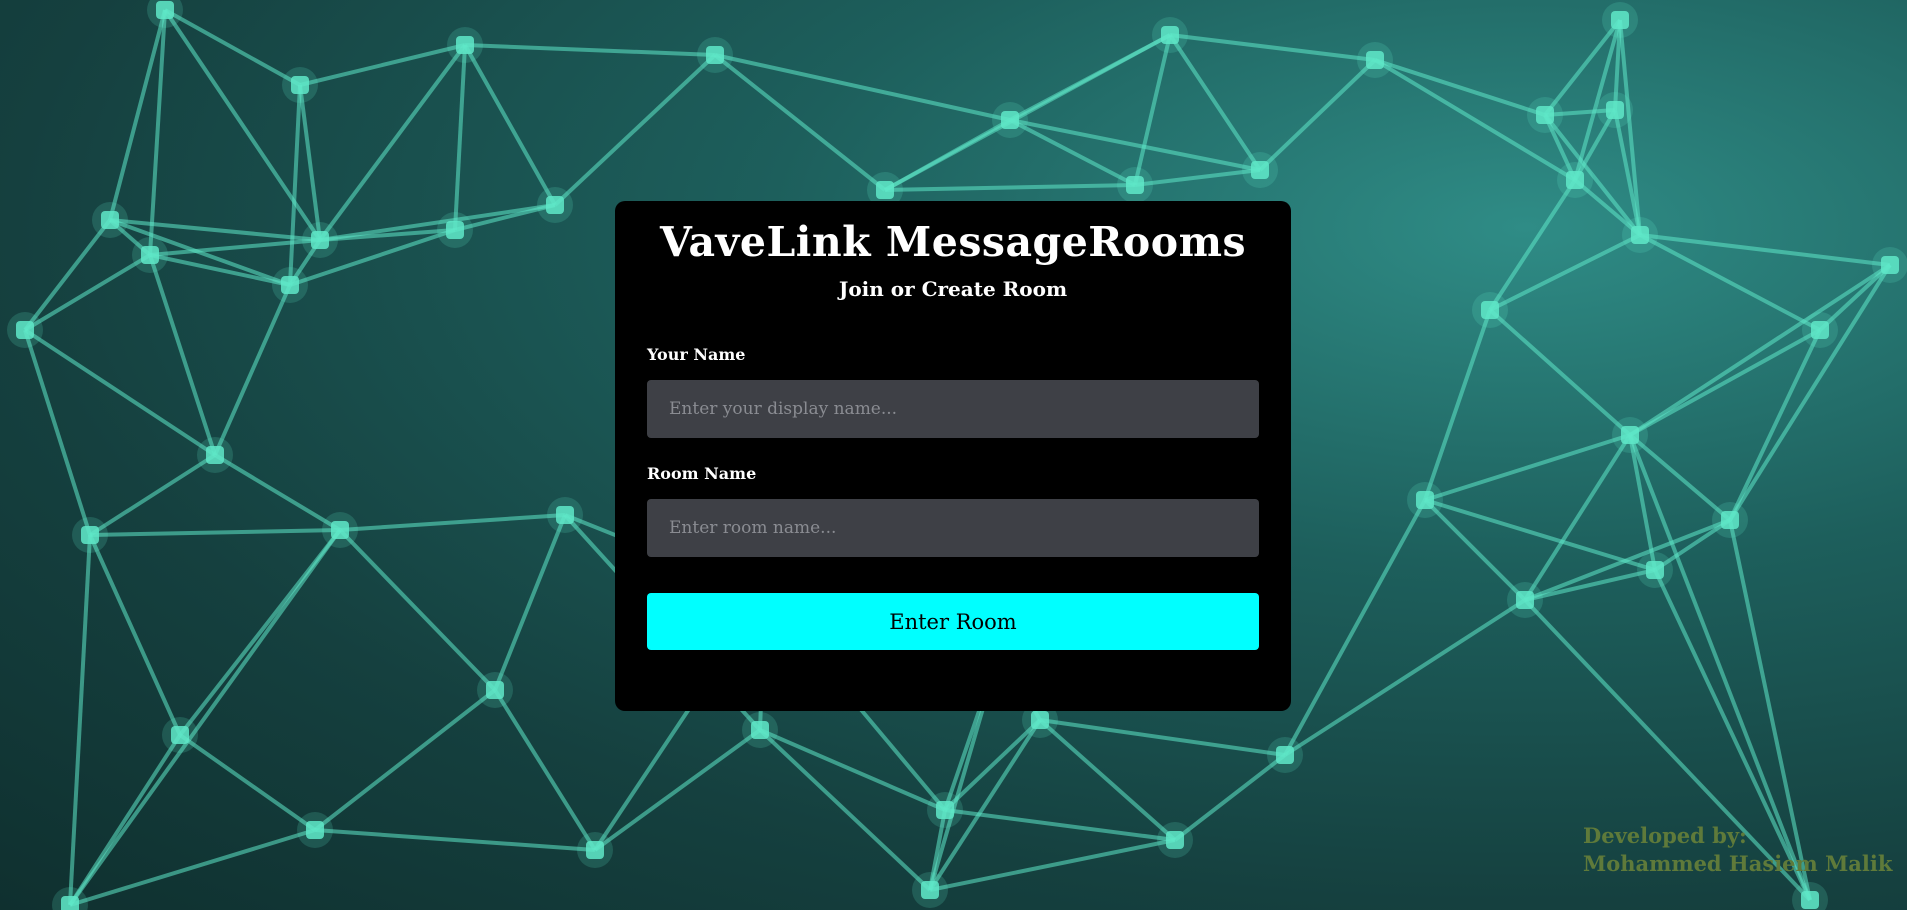  I want to click on room-field-label: Room Name, so click(702, 473).